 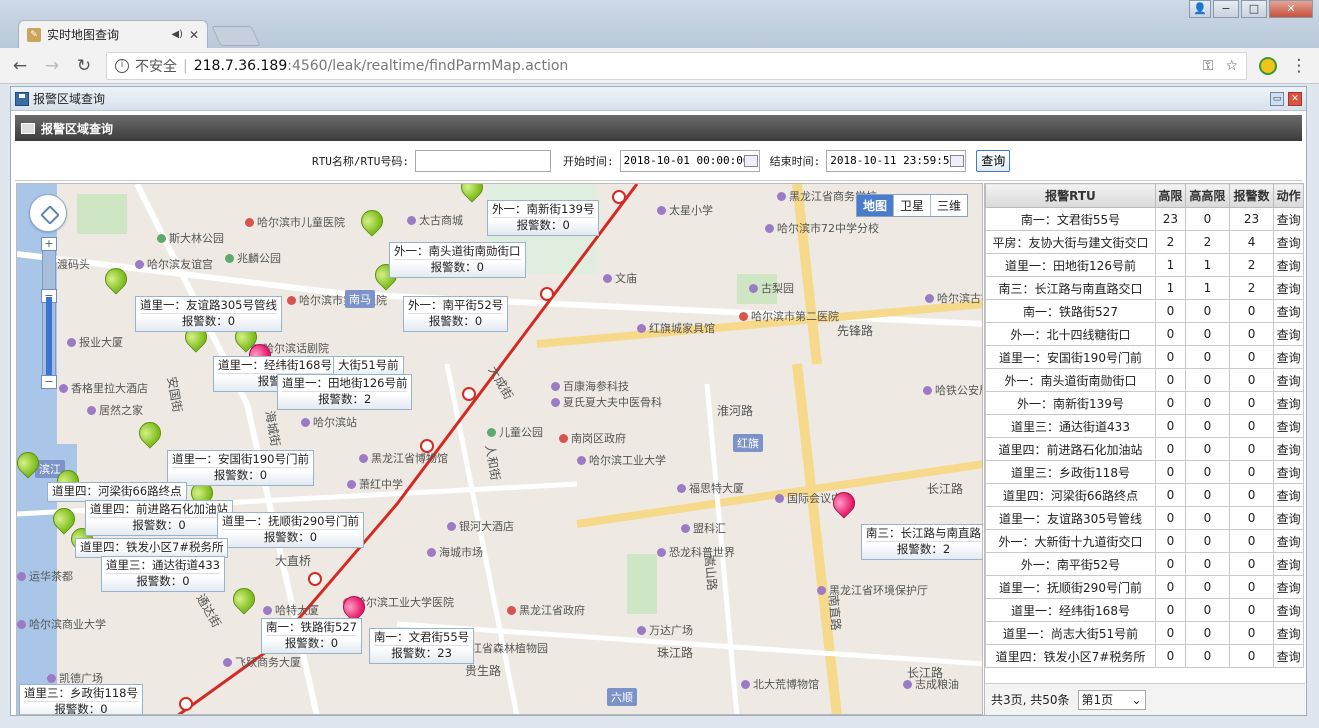 I want to click on map-place-label: 文庙, so click(x=620, y=278).